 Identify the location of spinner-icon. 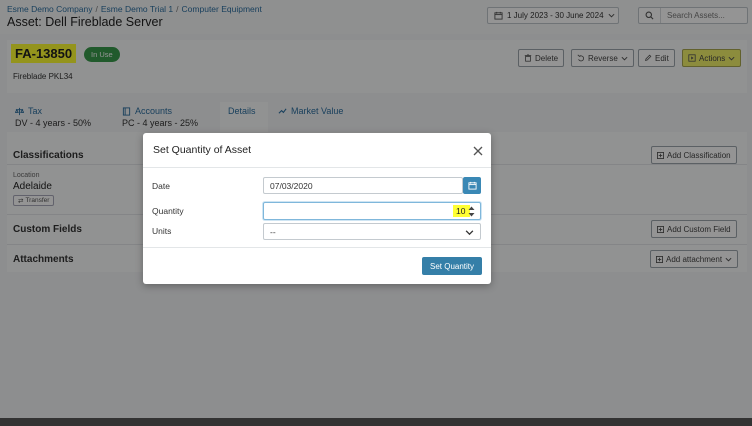
(471, 211).